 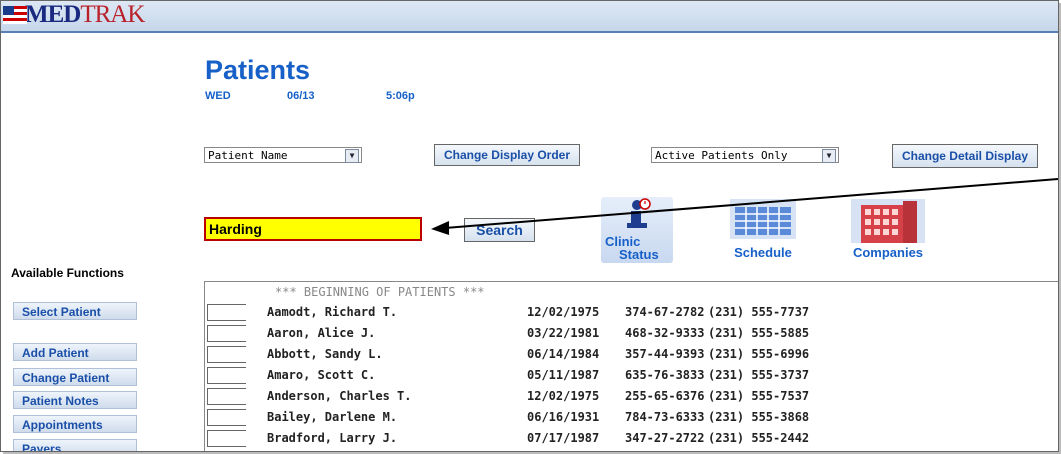 What do you see at coordinates (744, 206) in the screenshot?
I see `pointer-arrow` at bounding box center [744, 206].